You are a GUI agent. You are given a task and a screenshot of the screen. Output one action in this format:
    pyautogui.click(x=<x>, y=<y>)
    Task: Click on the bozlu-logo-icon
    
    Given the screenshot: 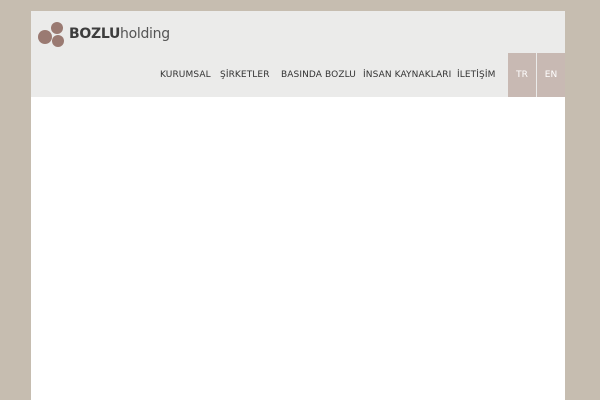 What is the action you would take?
    pyautogui.click(x=51, y=34)
    